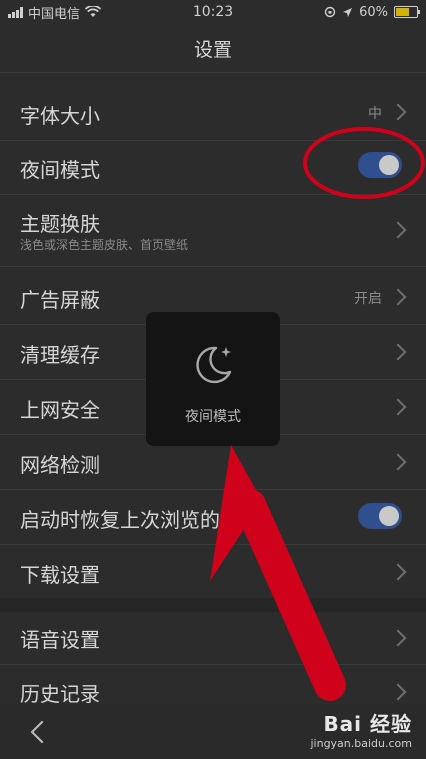 This screenshot has height=759, width=426. I want to click on restore-tabs-toggle, so click(380, 516).